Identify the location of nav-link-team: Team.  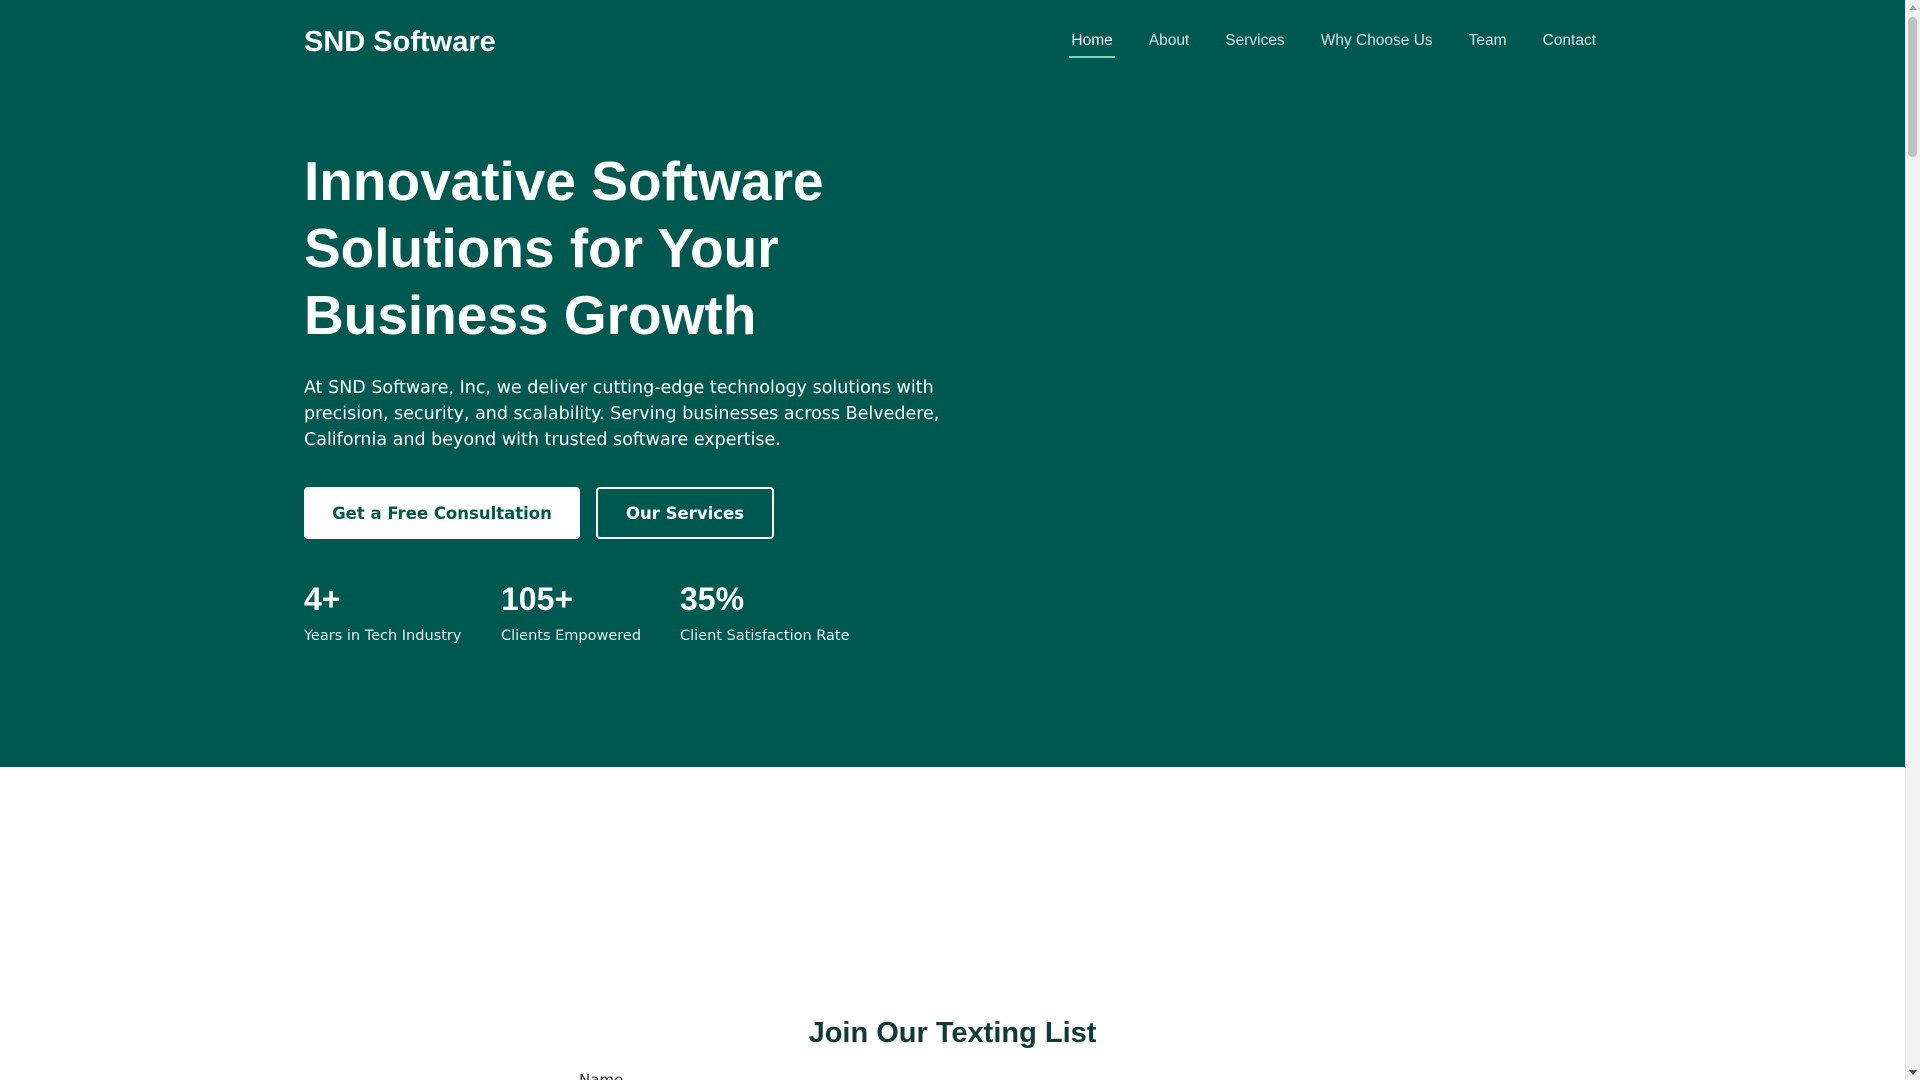
(1488, 41).